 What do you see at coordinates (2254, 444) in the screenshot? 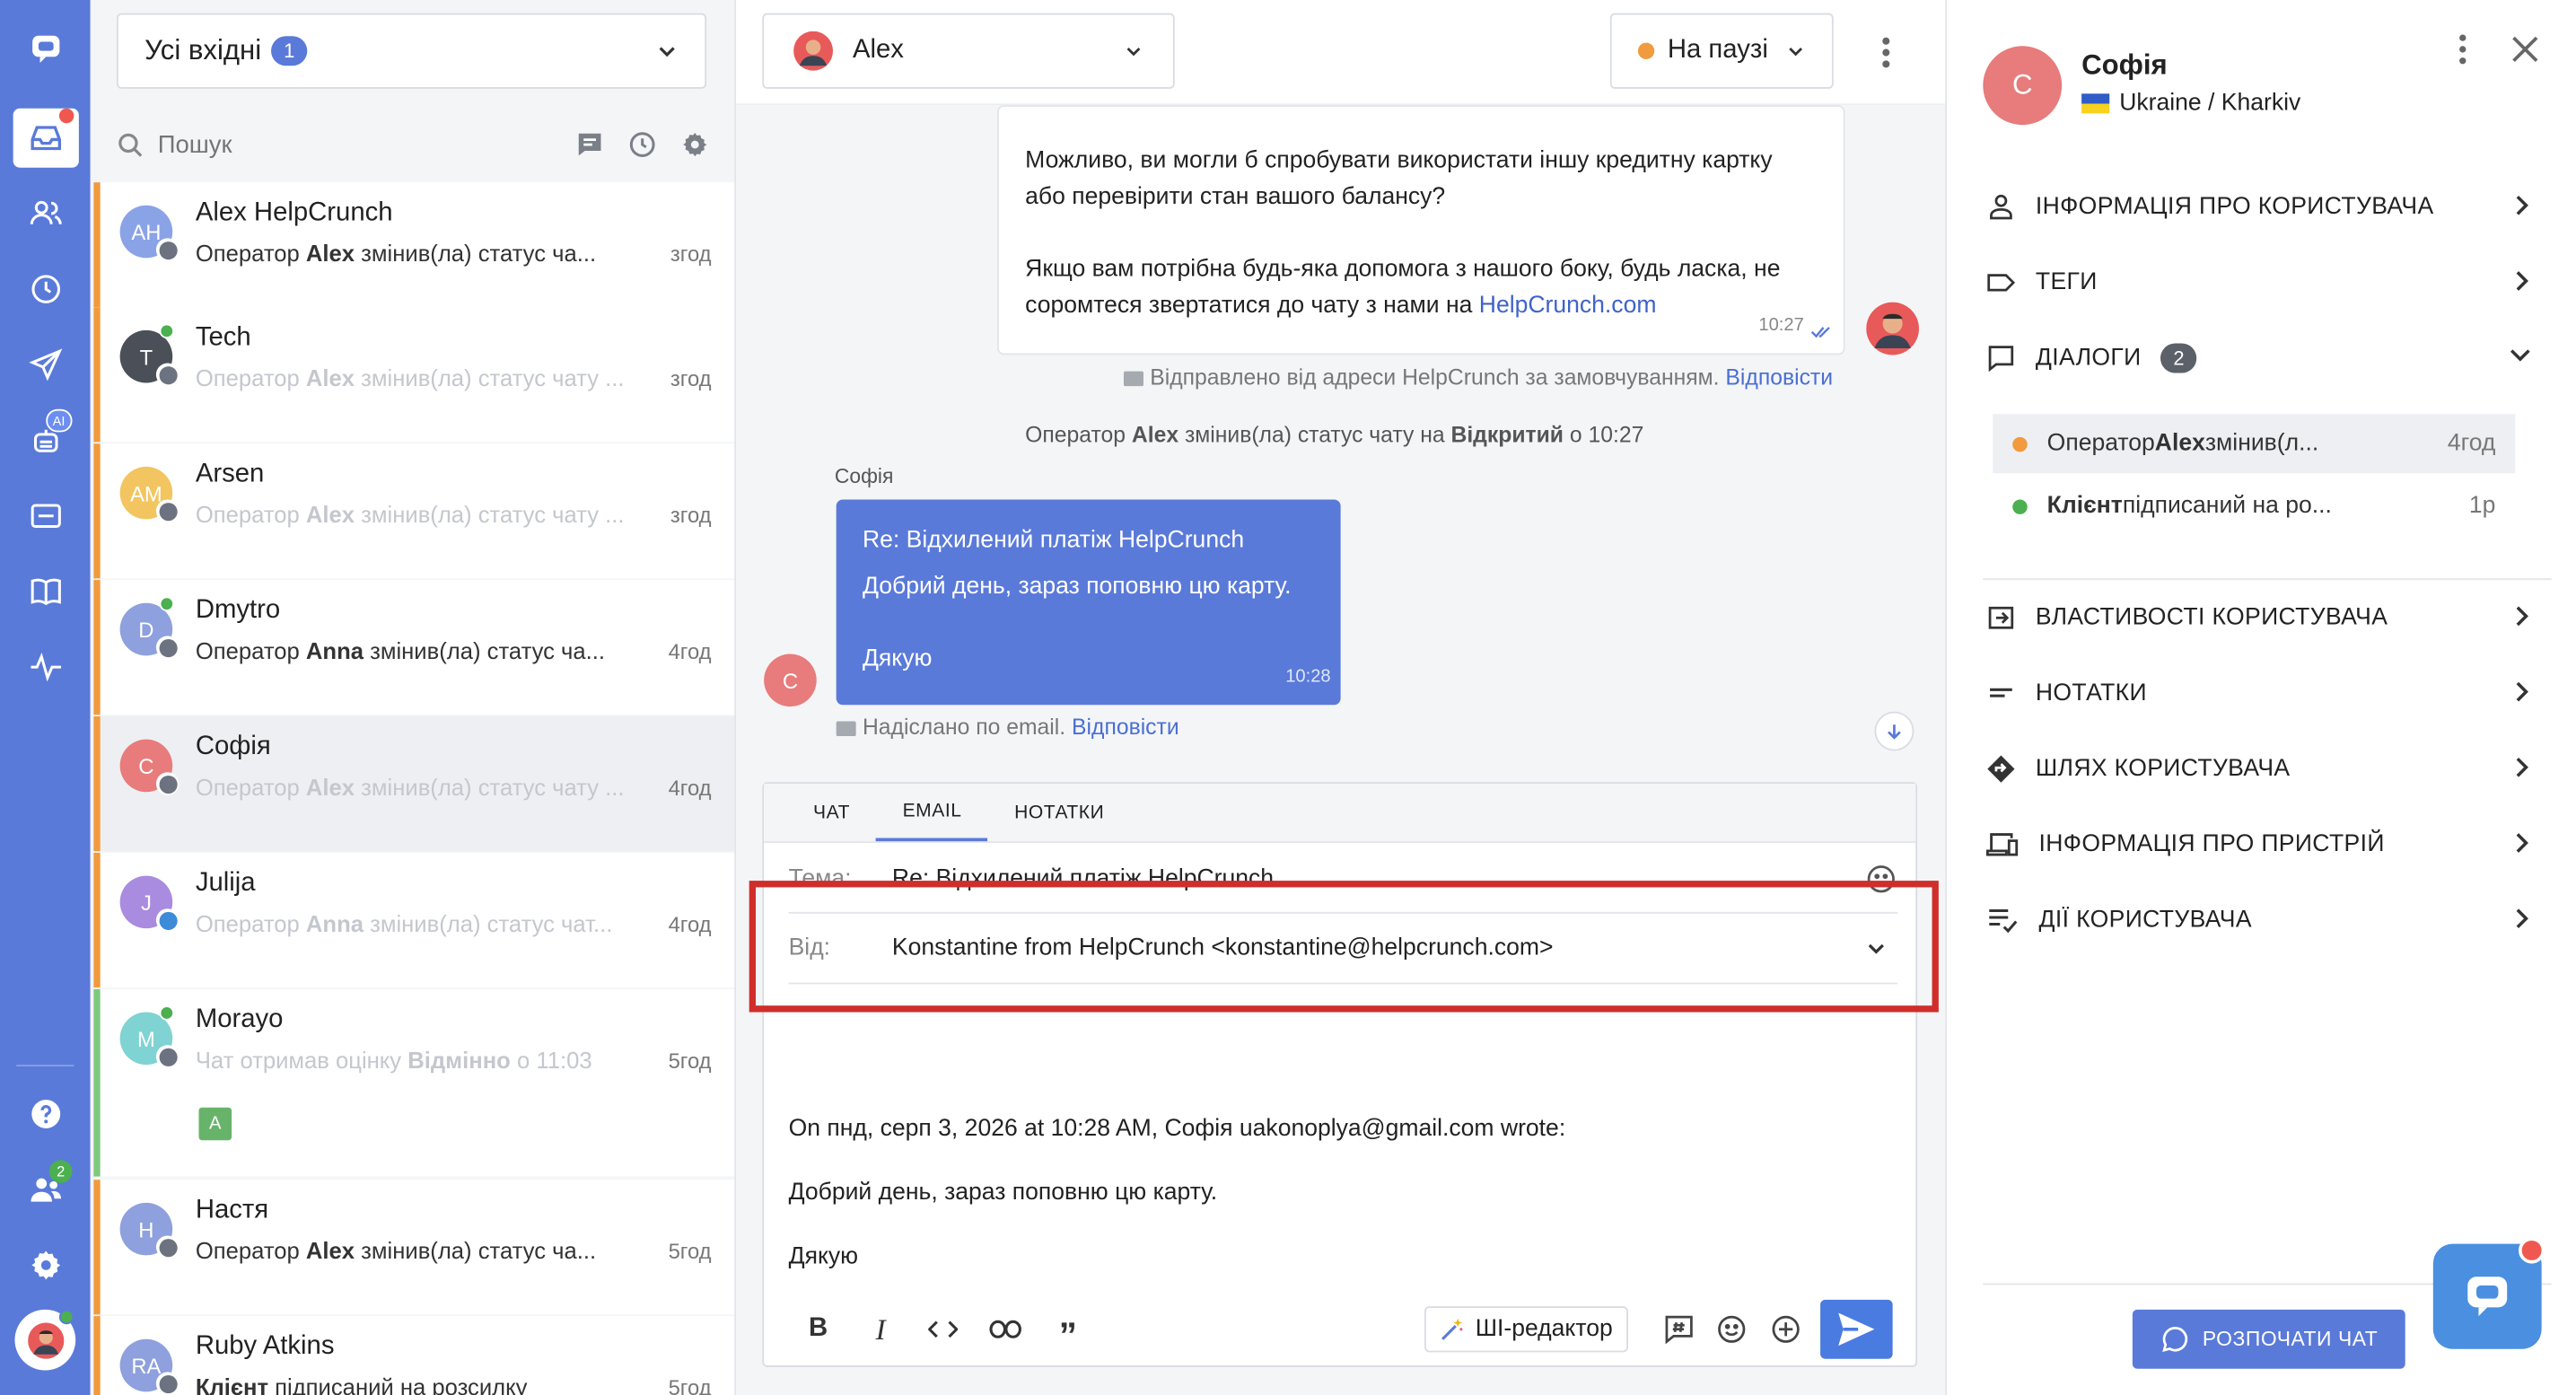
I see `dialog-item-1: Оператор Alex змінив(л... 4год` at bounding box center [2254, 444].